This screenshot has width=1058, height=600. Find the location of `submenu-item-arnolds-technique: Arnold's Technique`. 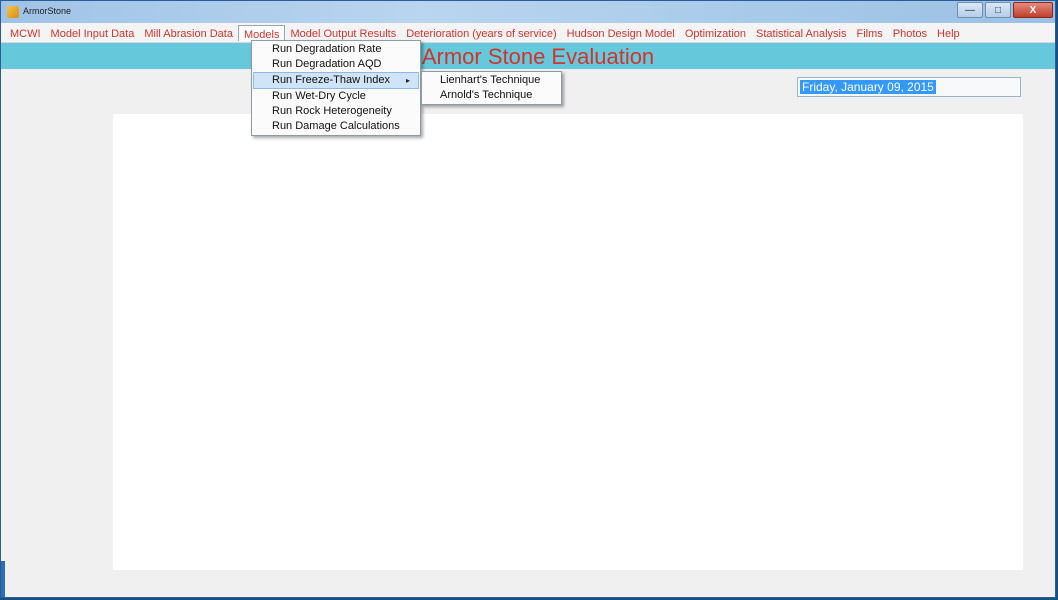

submenu-item-arnolds-technique: Arnold's Technique is located at coordinates (491, 95).